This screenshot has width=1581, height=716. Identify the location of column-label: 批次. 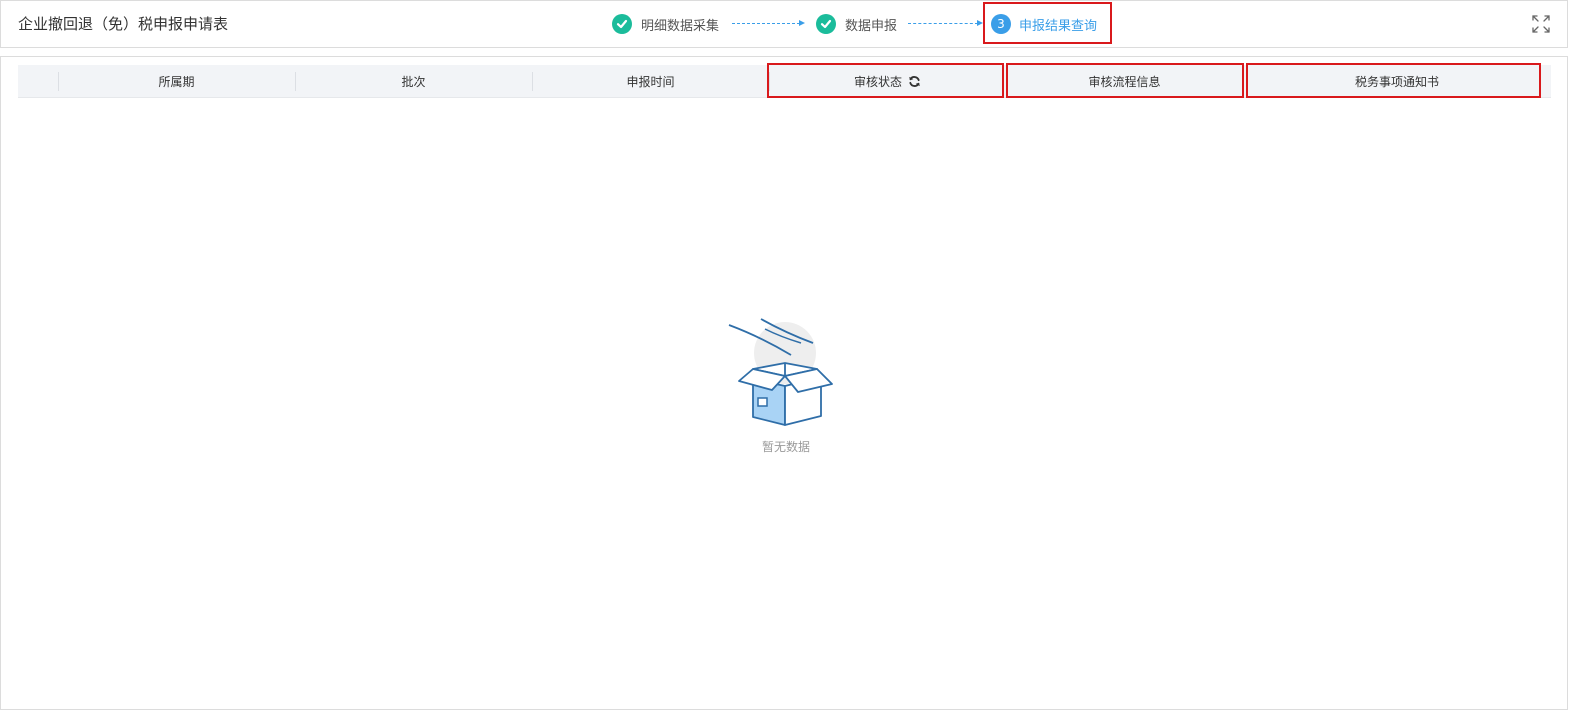
(413, 82).